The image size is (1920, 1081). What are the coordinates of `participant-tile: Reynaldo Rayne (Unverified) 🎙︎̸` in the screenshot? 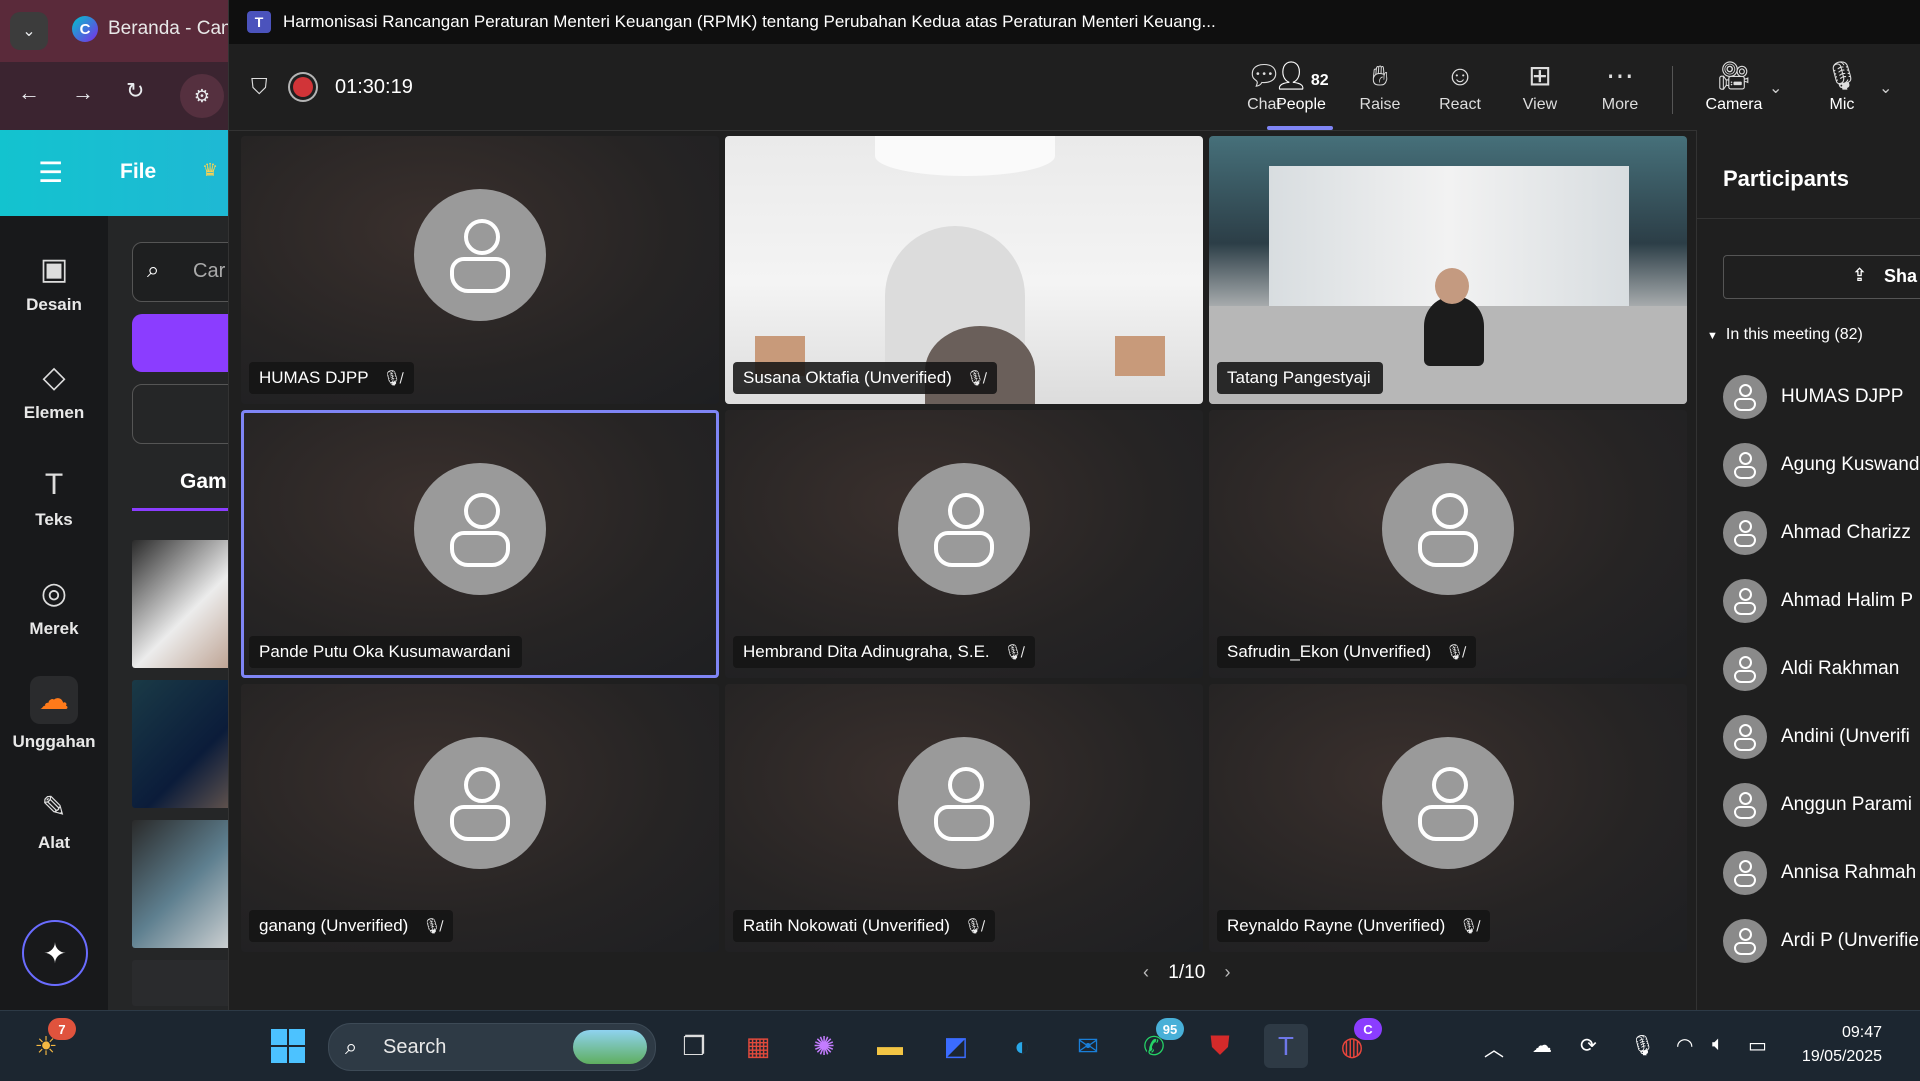 It's located at (1448, 818).